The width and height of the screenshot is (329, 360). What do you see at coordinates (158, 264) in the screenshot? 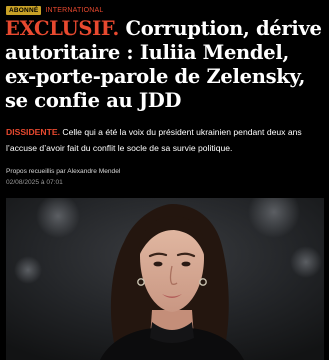
I see `left-eye` at bounding box center [158, 264].